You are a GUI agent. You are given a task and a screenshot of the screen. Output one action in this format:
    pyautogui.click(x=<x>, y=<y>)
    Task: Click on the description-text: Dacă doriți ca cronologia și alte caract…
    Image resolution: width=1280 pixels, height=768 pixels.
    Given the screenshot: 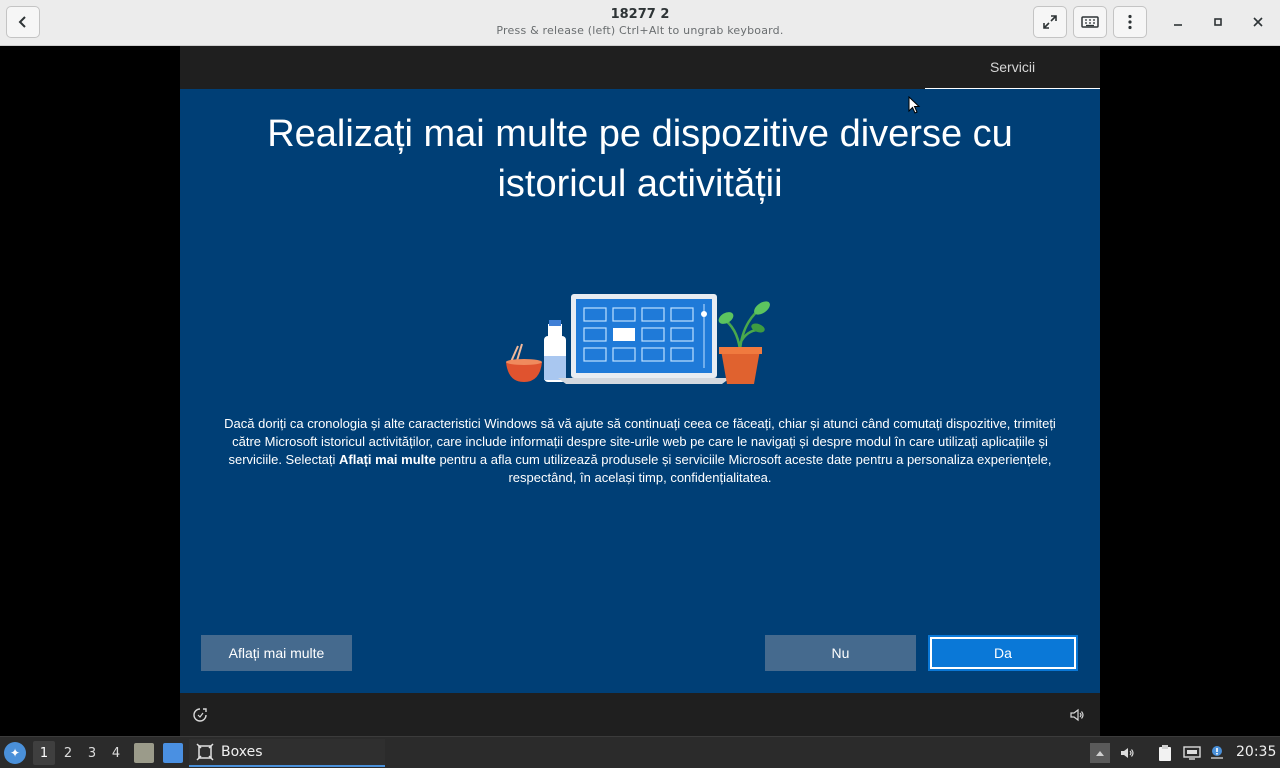 What is the action you would take?
    pyautogui.click(x=640, y=451)
    